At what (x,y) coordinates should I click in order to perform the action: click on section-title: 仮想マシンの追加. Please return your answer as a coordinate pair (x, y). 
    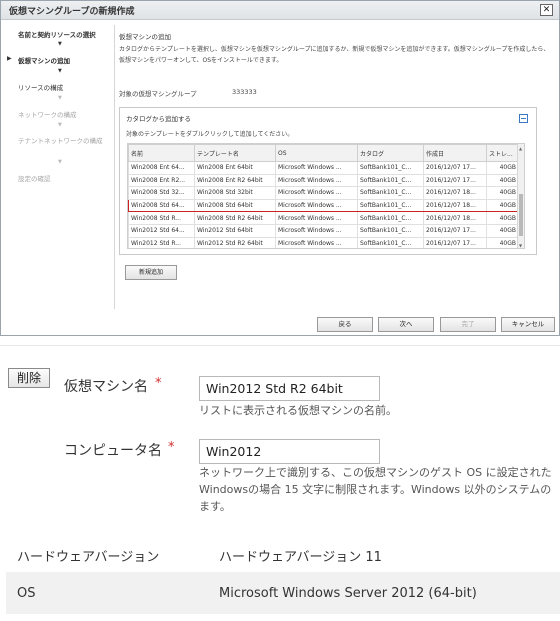
    Looking at the image, I should click on (145, 37).